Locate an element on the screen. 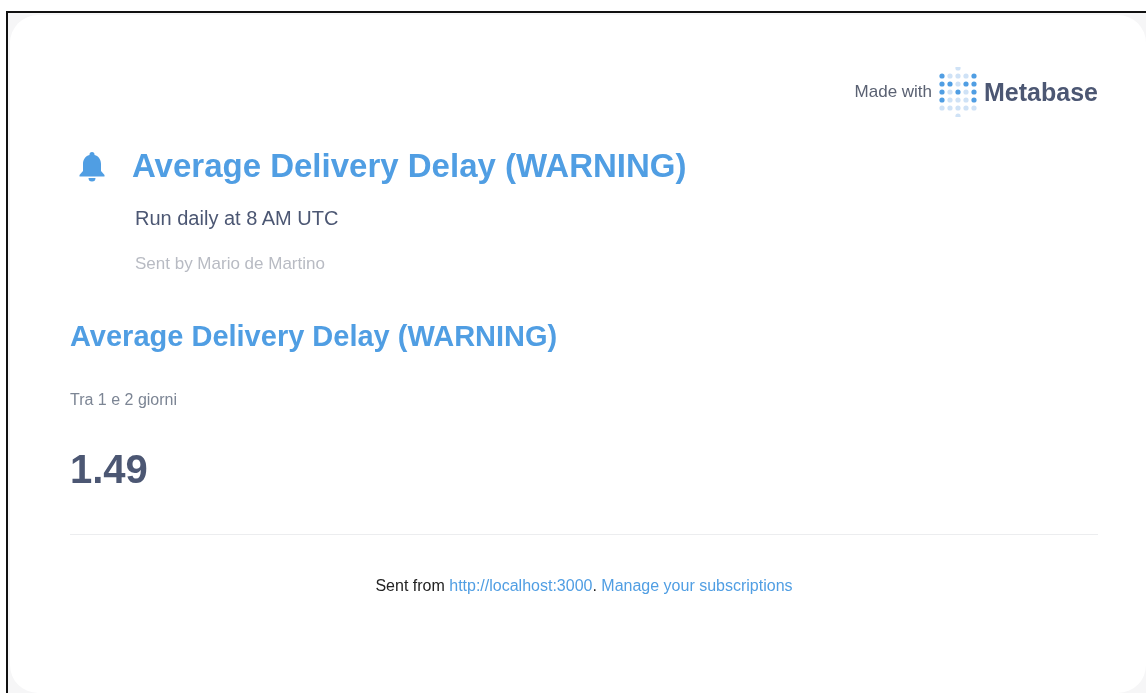 This screenshot has width=1146, height=693. question-description: Tra 1 e 2 giorni is located at coordinates (124, 400).